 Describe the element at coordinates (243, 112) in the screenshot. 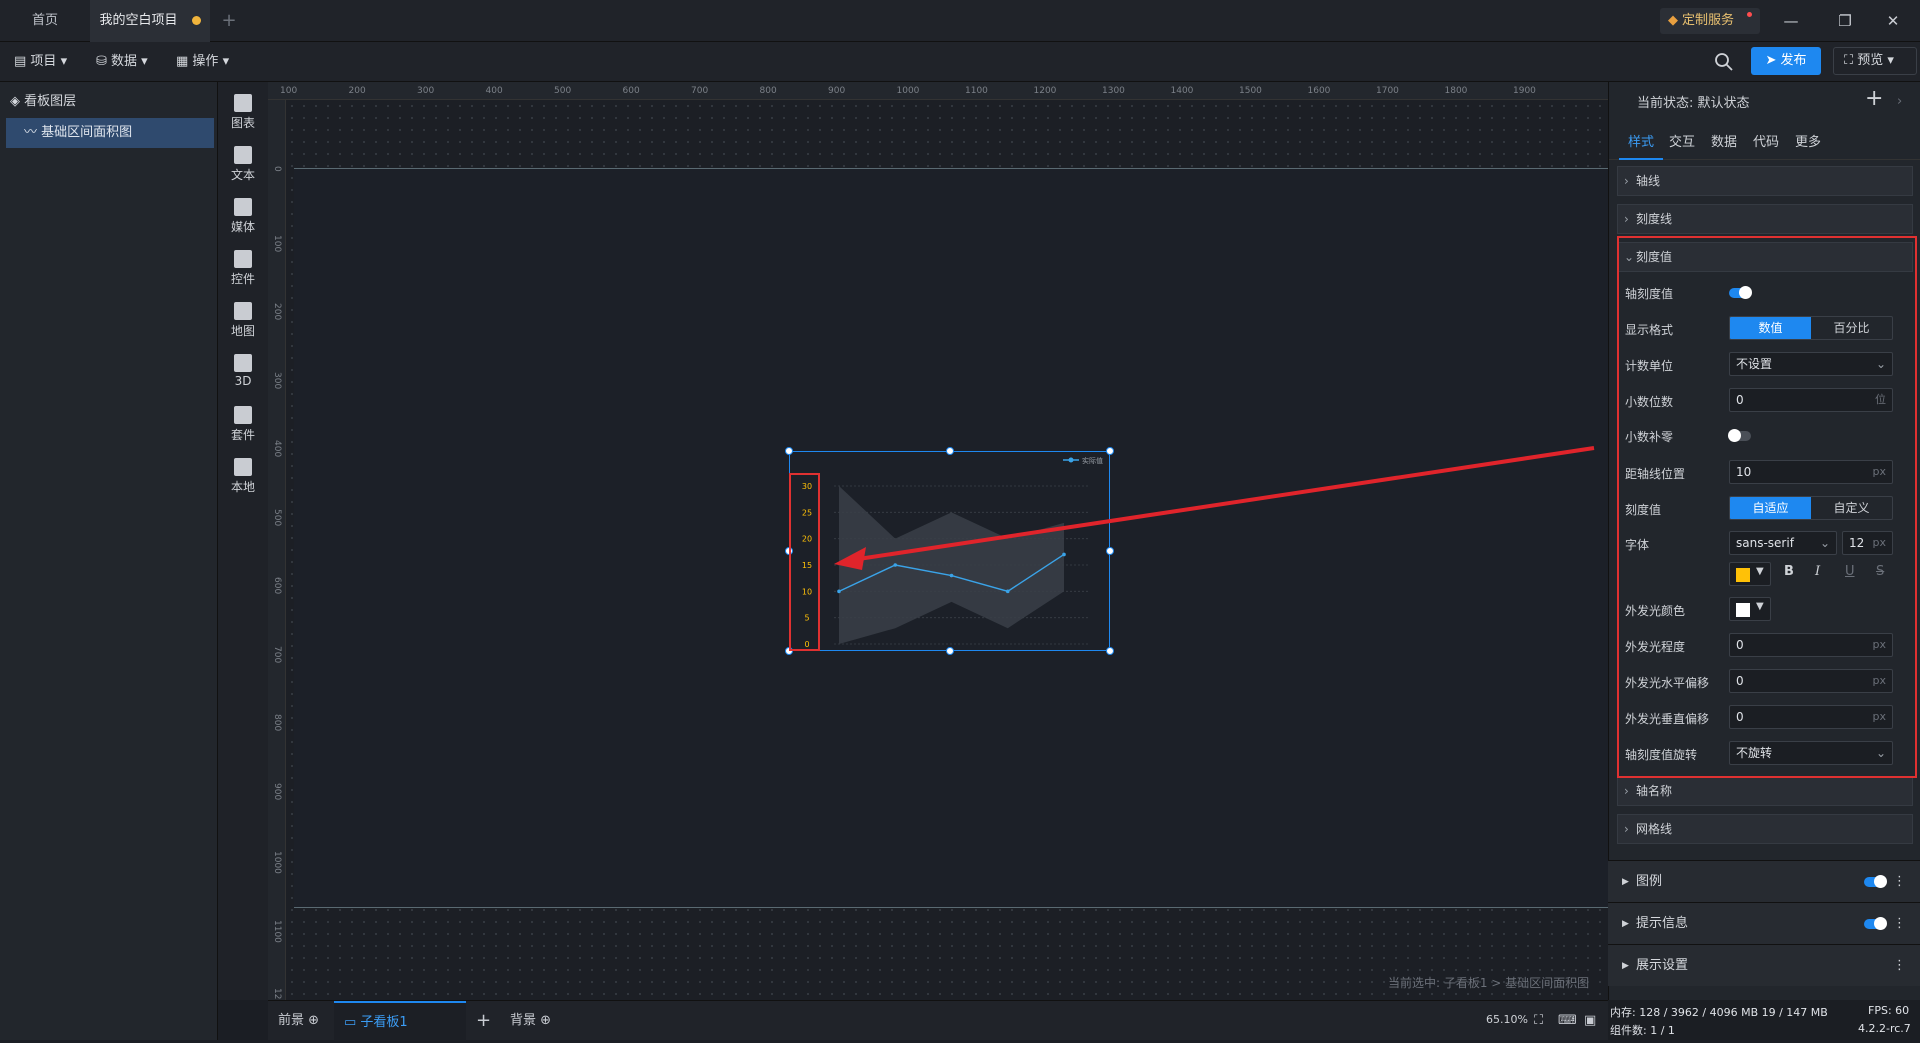

I see `comp-chart: 图表` at that location.